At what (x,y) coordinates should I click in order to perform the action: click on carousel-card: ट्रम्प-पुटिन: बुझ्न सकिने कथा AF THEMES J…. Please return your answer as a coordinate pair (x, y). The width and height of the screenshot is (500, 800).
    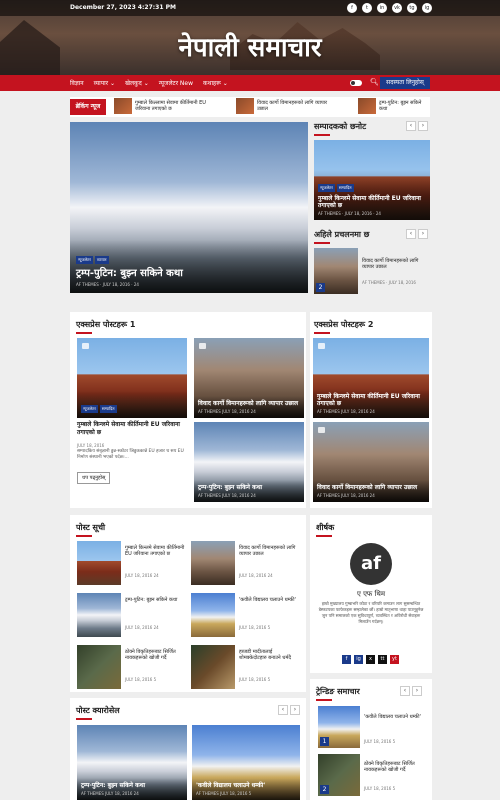
    Looking at the image, I should click on (132, 762).